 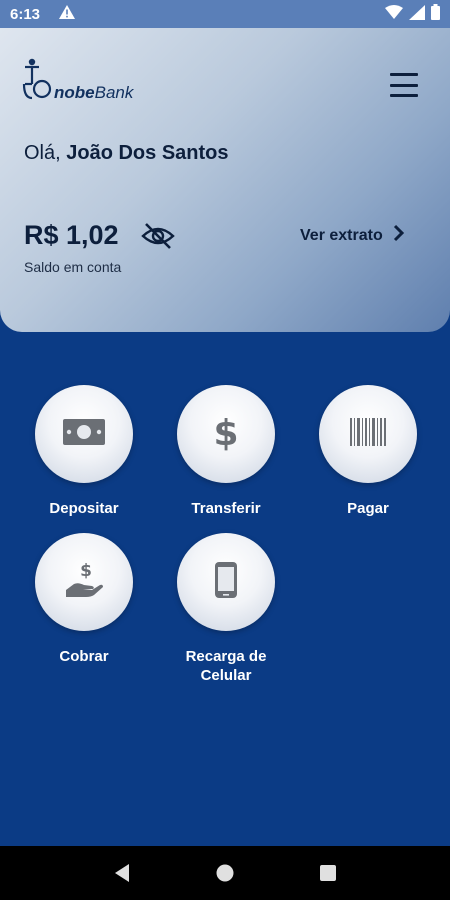 I want to click on back-icon, so click(x=122, y=873).